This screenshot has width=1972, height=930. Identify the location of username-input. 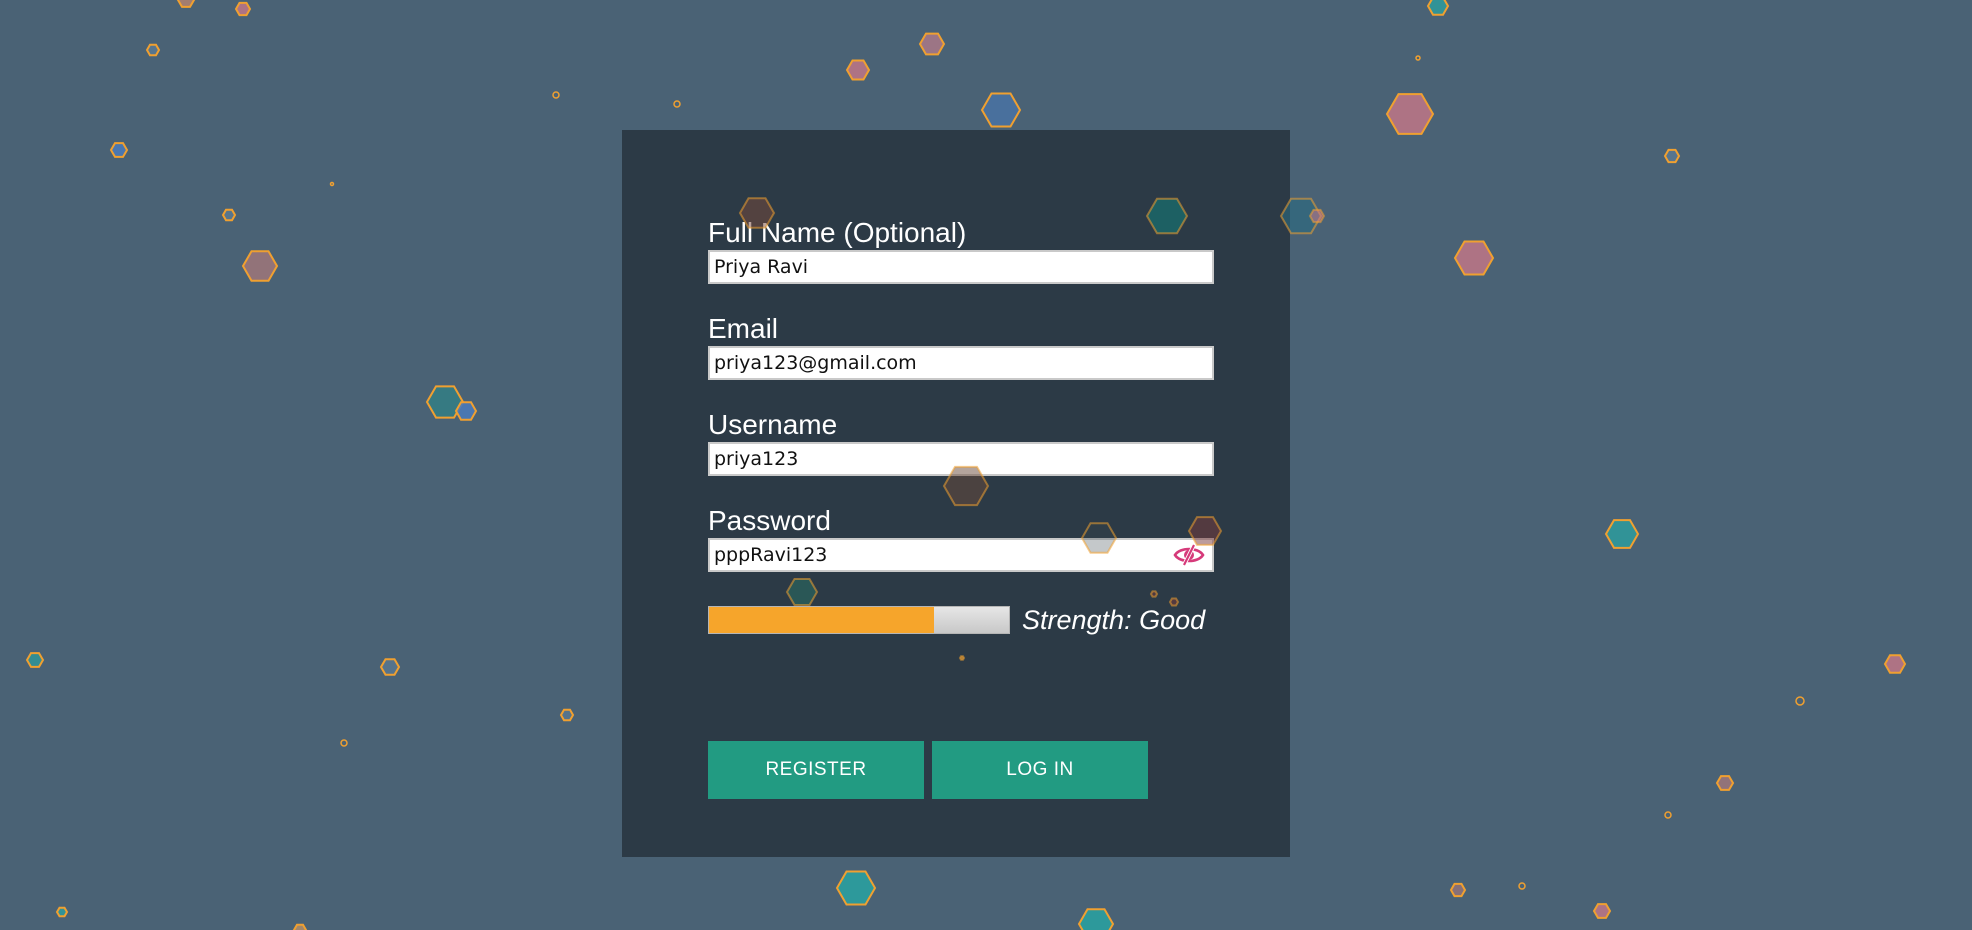
(939, 459).